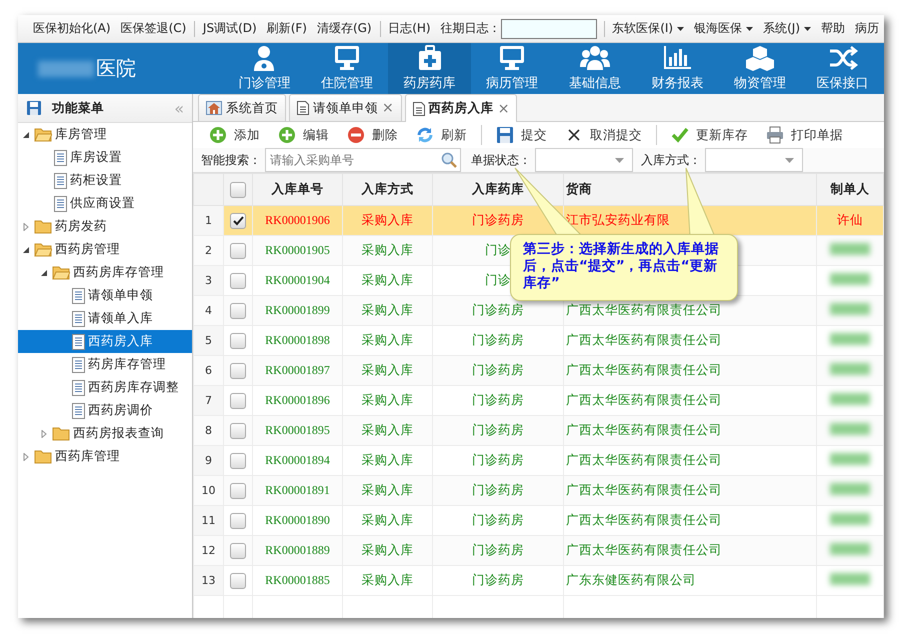 This screenshot has height=635, width=899. Describe the element at coordinates (648, 28) in the screenshot. I see `menu-item: 东软医保(I)` at that location.